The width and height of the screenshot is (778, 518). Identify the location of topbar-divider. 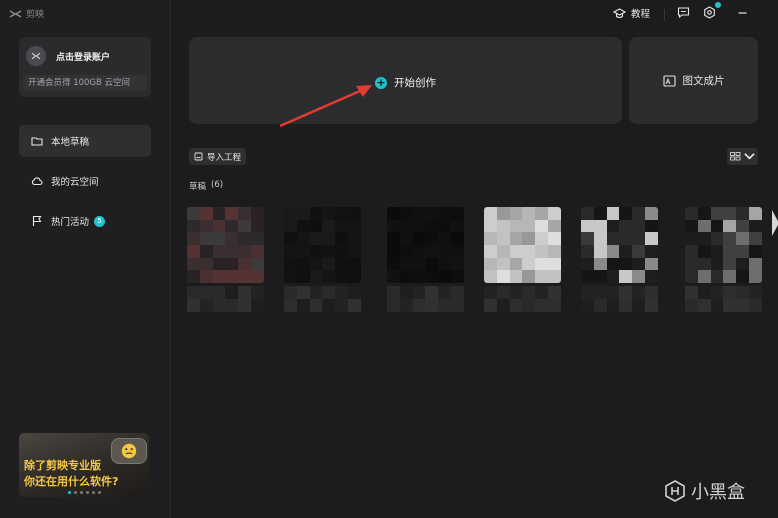
(664, 15).